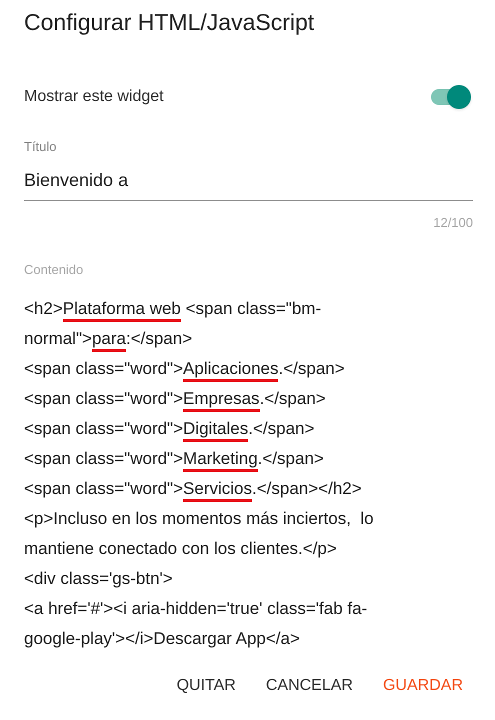 Image resolution: width=495 pixels, height=720 pixels. What do you see at coordinates (248, 369) in the screenshot?
I see `code-line: <span class="word">Aplicaciones.</span>` at bounding box center [248, 369].